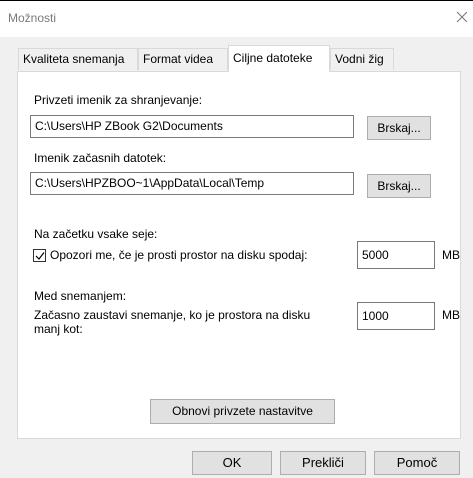 Image resolution: width=473 pixels, height=478 pixels. What do you see at coordinates (118, 100) in the screenshot?
I see `save-dir-label: Privzeti imenik za shranjevanje:` at bounding box center [118, 100].